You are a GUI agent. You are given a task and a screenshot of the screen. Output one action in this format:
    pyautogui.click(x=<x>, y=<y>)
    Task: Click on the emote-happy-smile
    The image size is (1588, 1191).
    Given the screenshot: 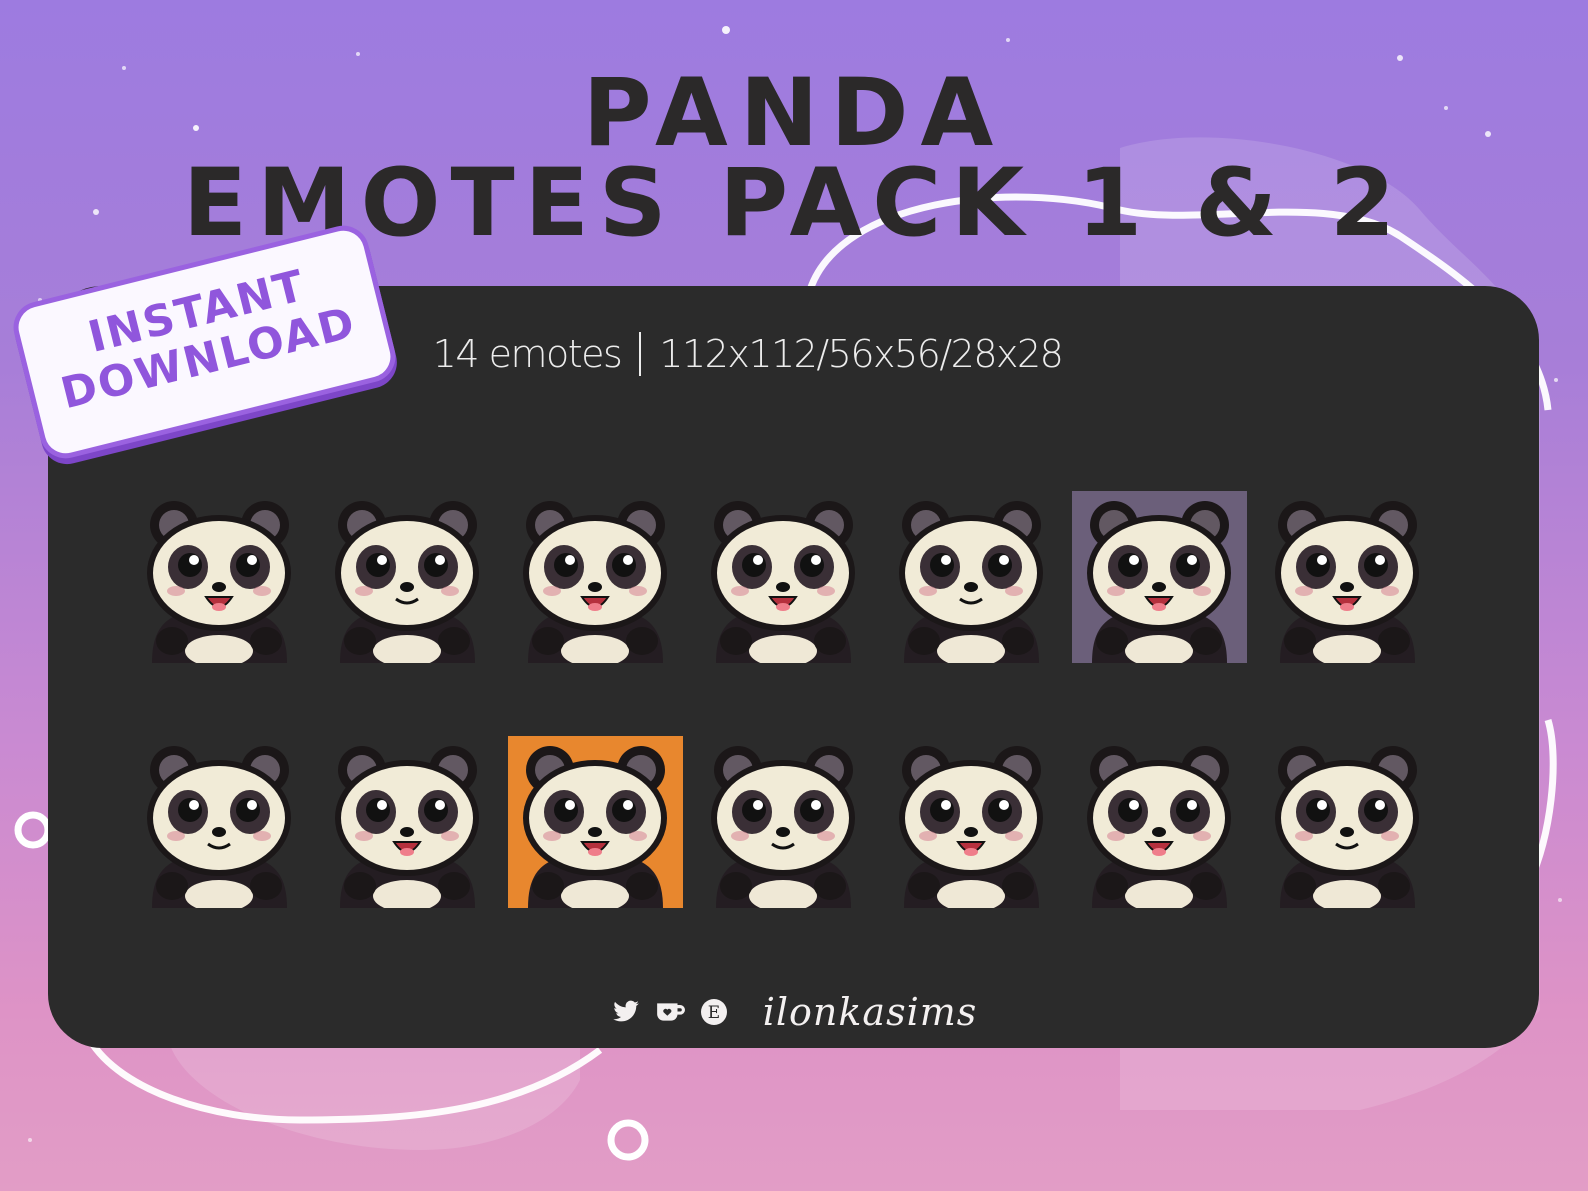 What is the action you would take?
    pyautogui.click(x=971, y=577)
    